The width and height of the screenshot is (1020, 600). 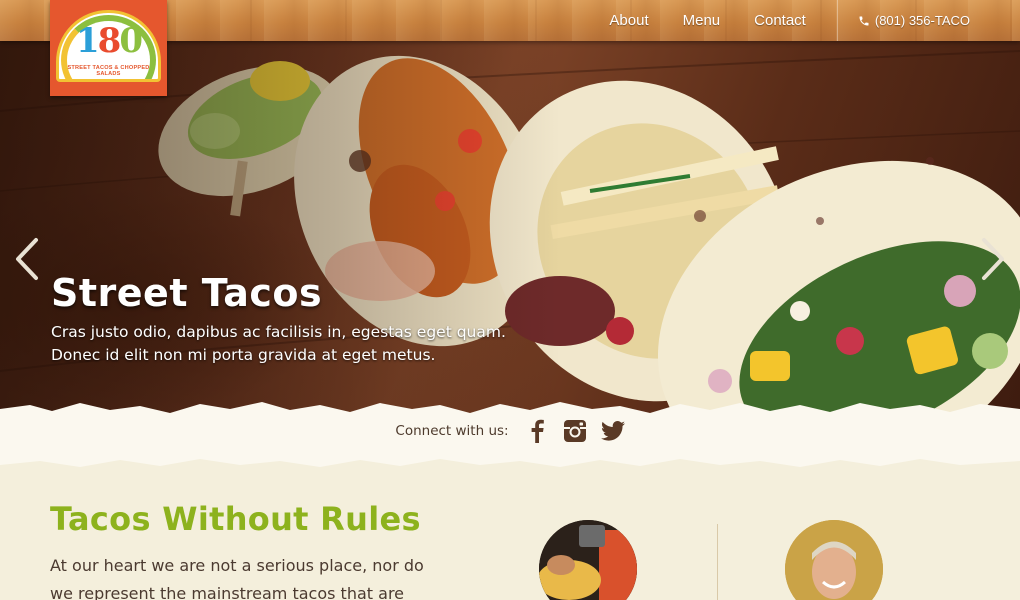 I want to click on nav-contact-link: Contact, so click(x=780, y=20).